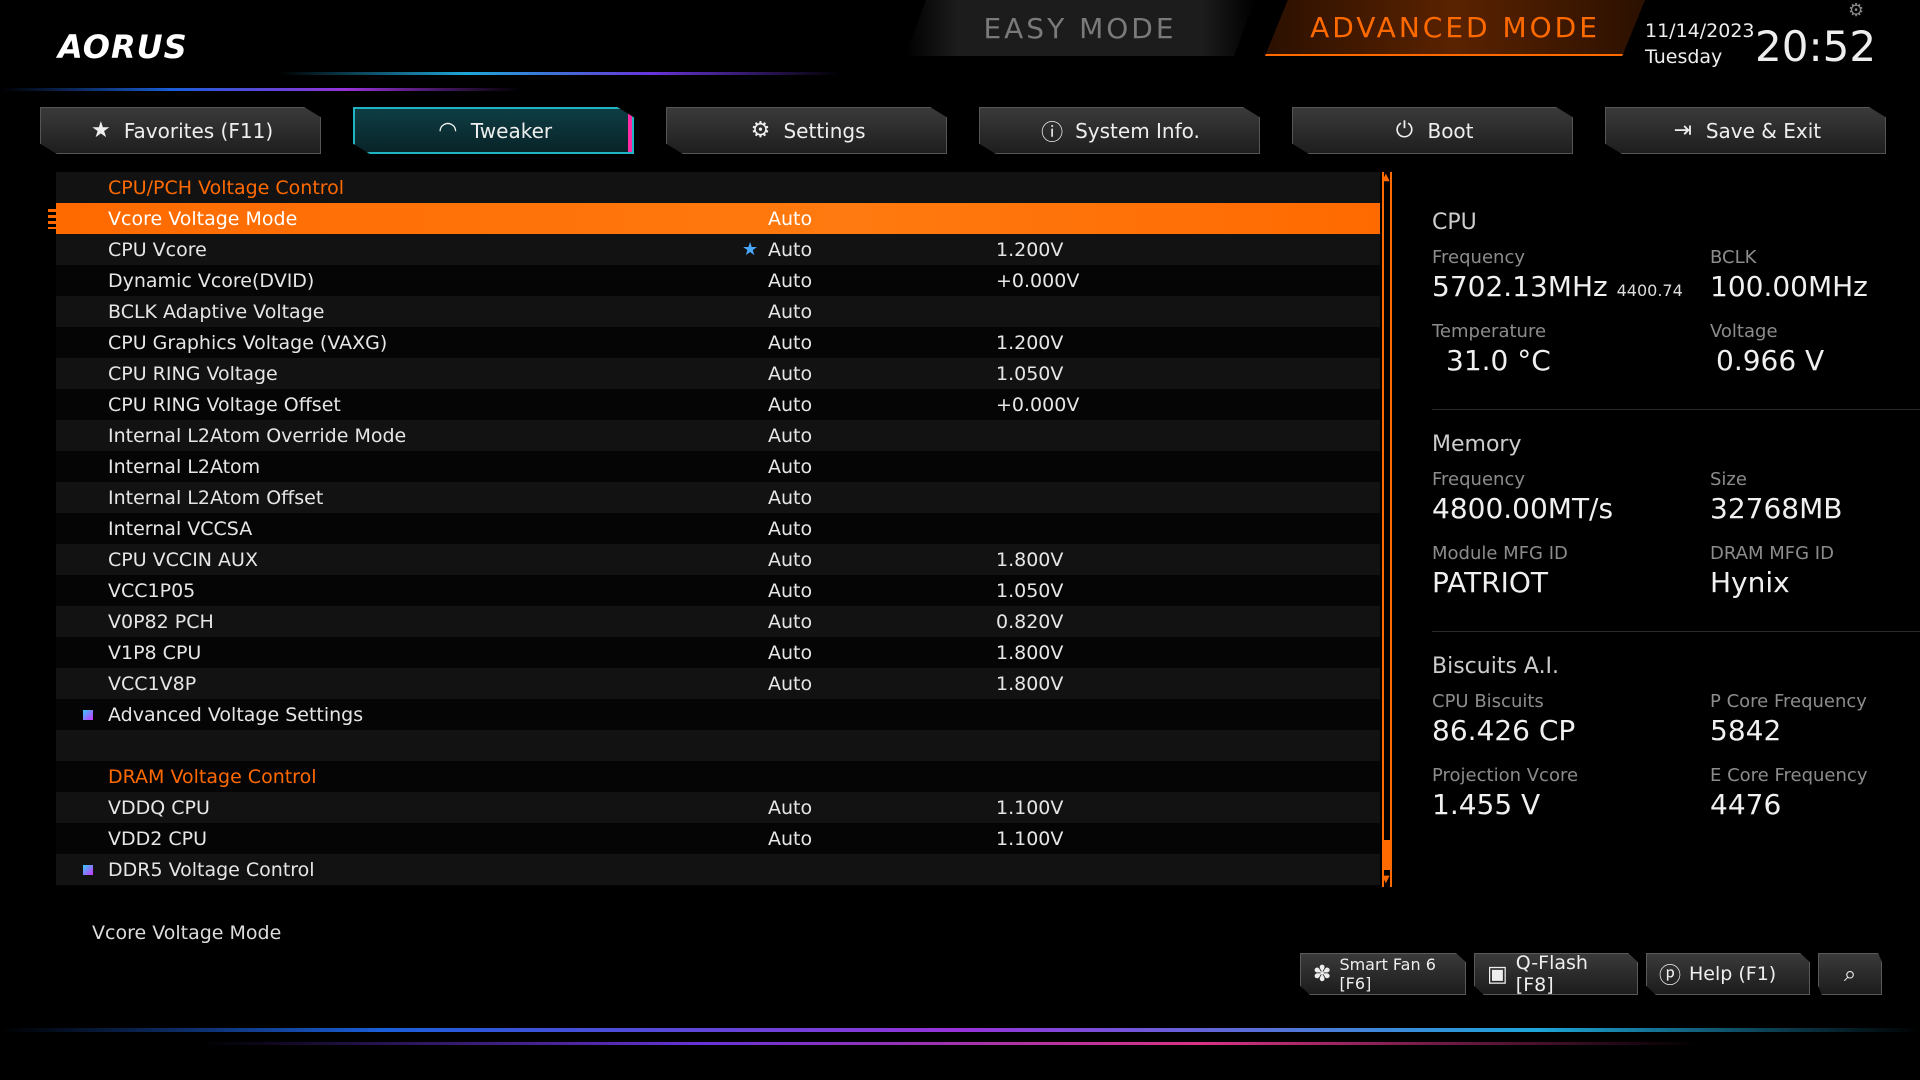 Image resolution: width=1920 pixels, height=1080 pixels. What do you see at coordinates (718, 373) in the screenshot?
I see `setting-row: CPU RING Voltage Auto 1.050V` at bounding box center [718, 373].